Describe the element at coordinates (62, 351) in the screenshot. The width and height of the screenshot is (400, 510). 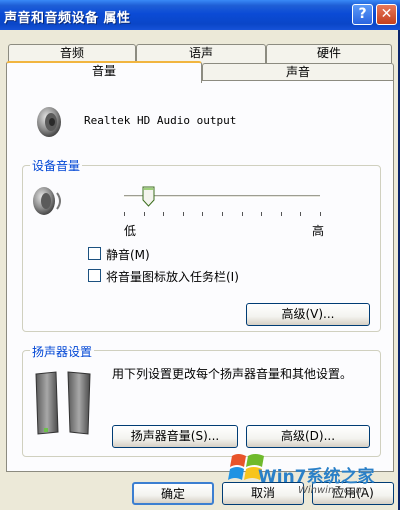
I see `speaker-settings-title: 扬声器设置` at that location.